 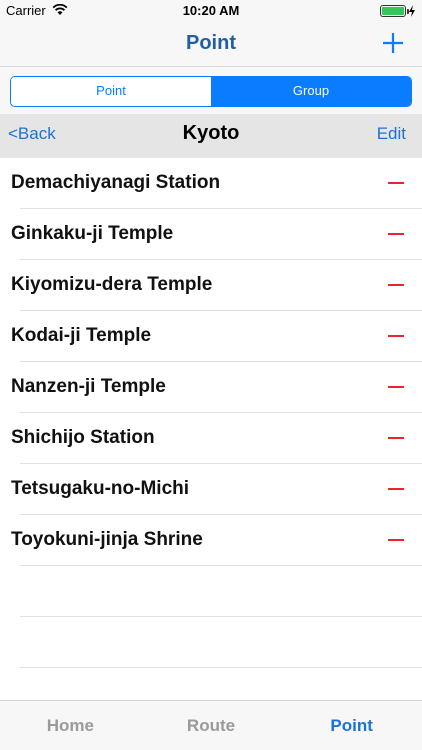 I want to click on page-title: Point, so click(x=211, y=43).